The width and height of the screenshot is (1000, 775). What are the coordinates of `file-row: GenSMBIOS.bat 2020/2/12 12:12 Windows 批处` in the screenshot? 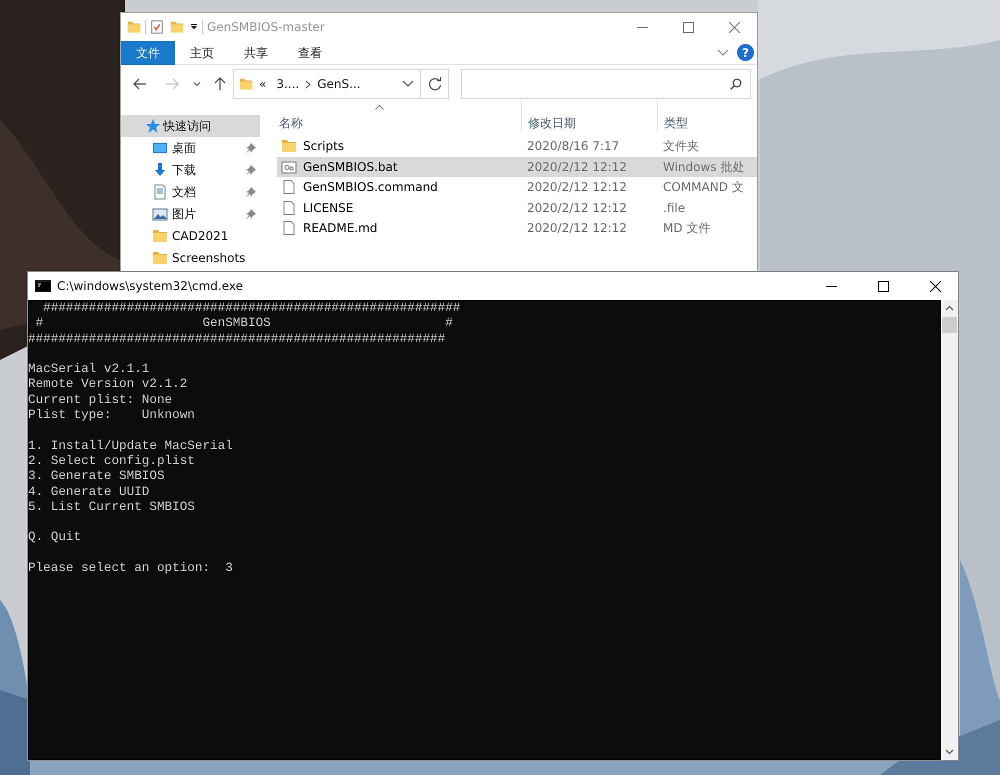 It's located at (517, 166).